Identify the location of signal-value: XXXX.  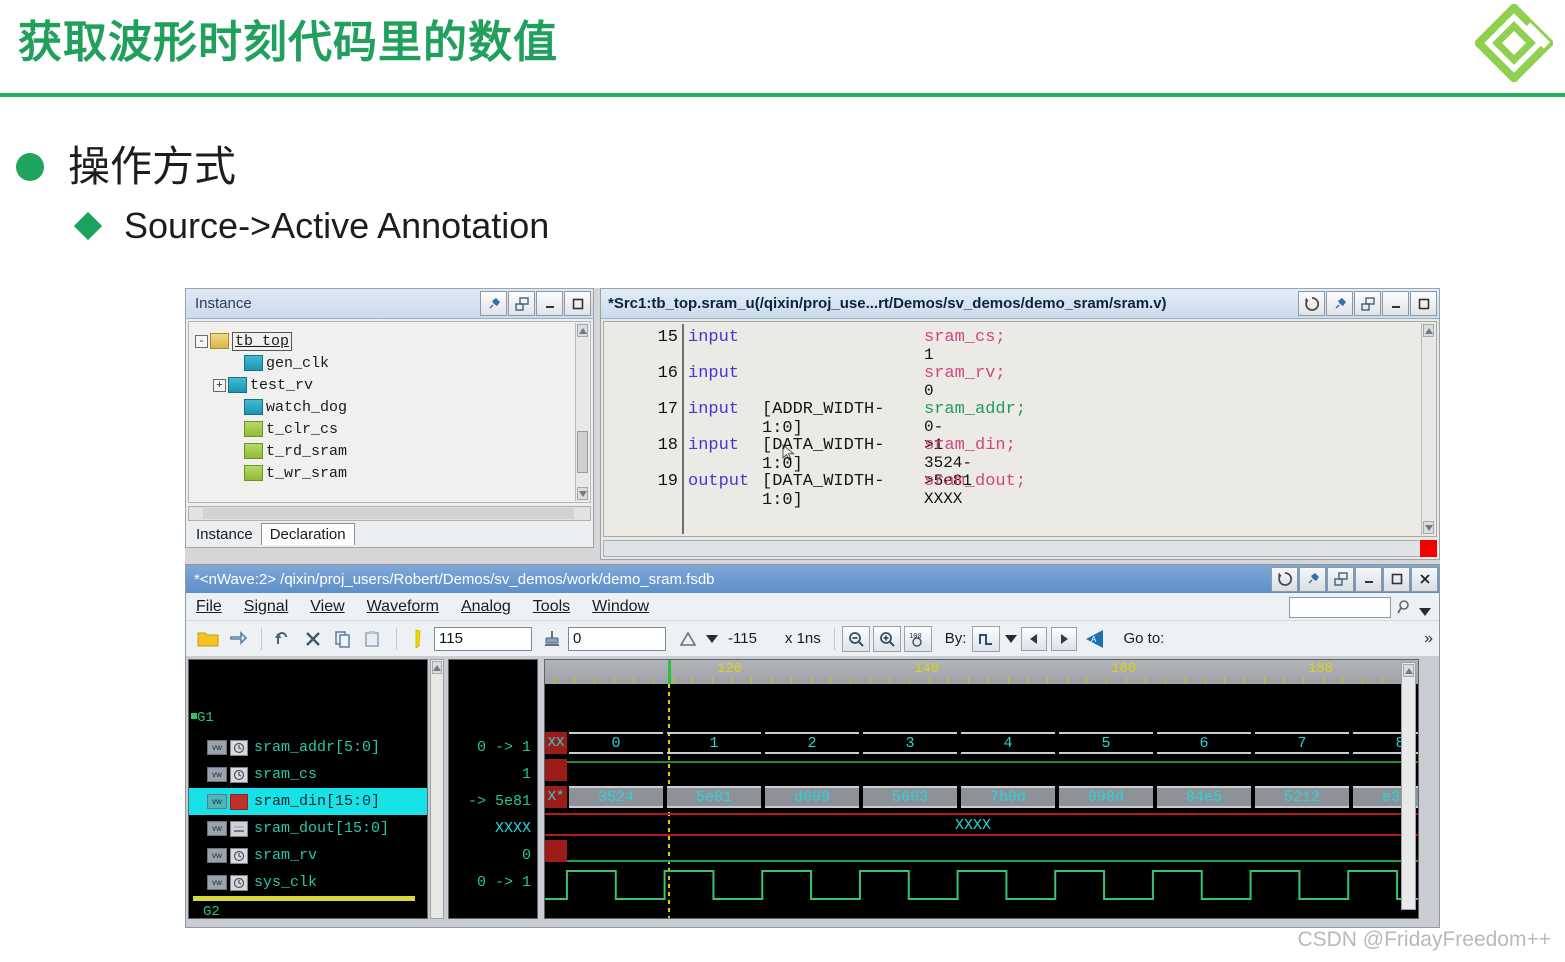
(512, 828).